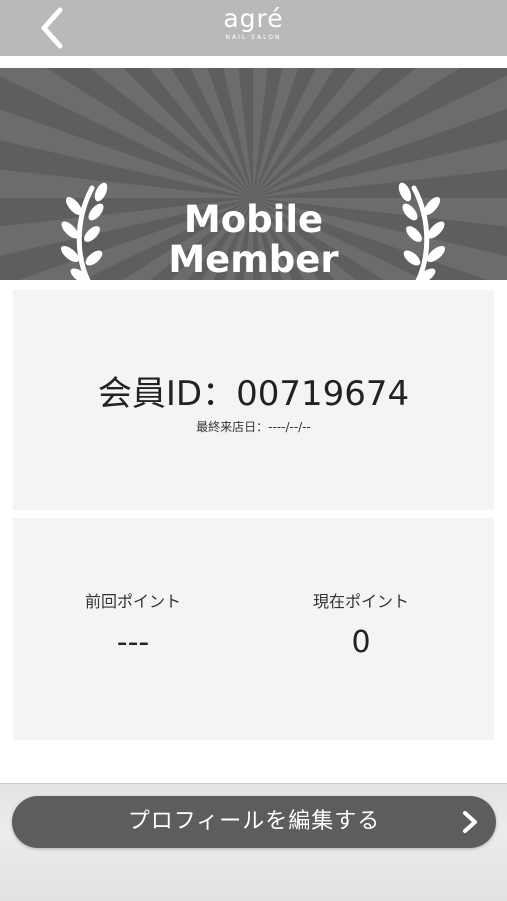  I want to click on current-points-label: 現在ポイント, so click(360, 601).